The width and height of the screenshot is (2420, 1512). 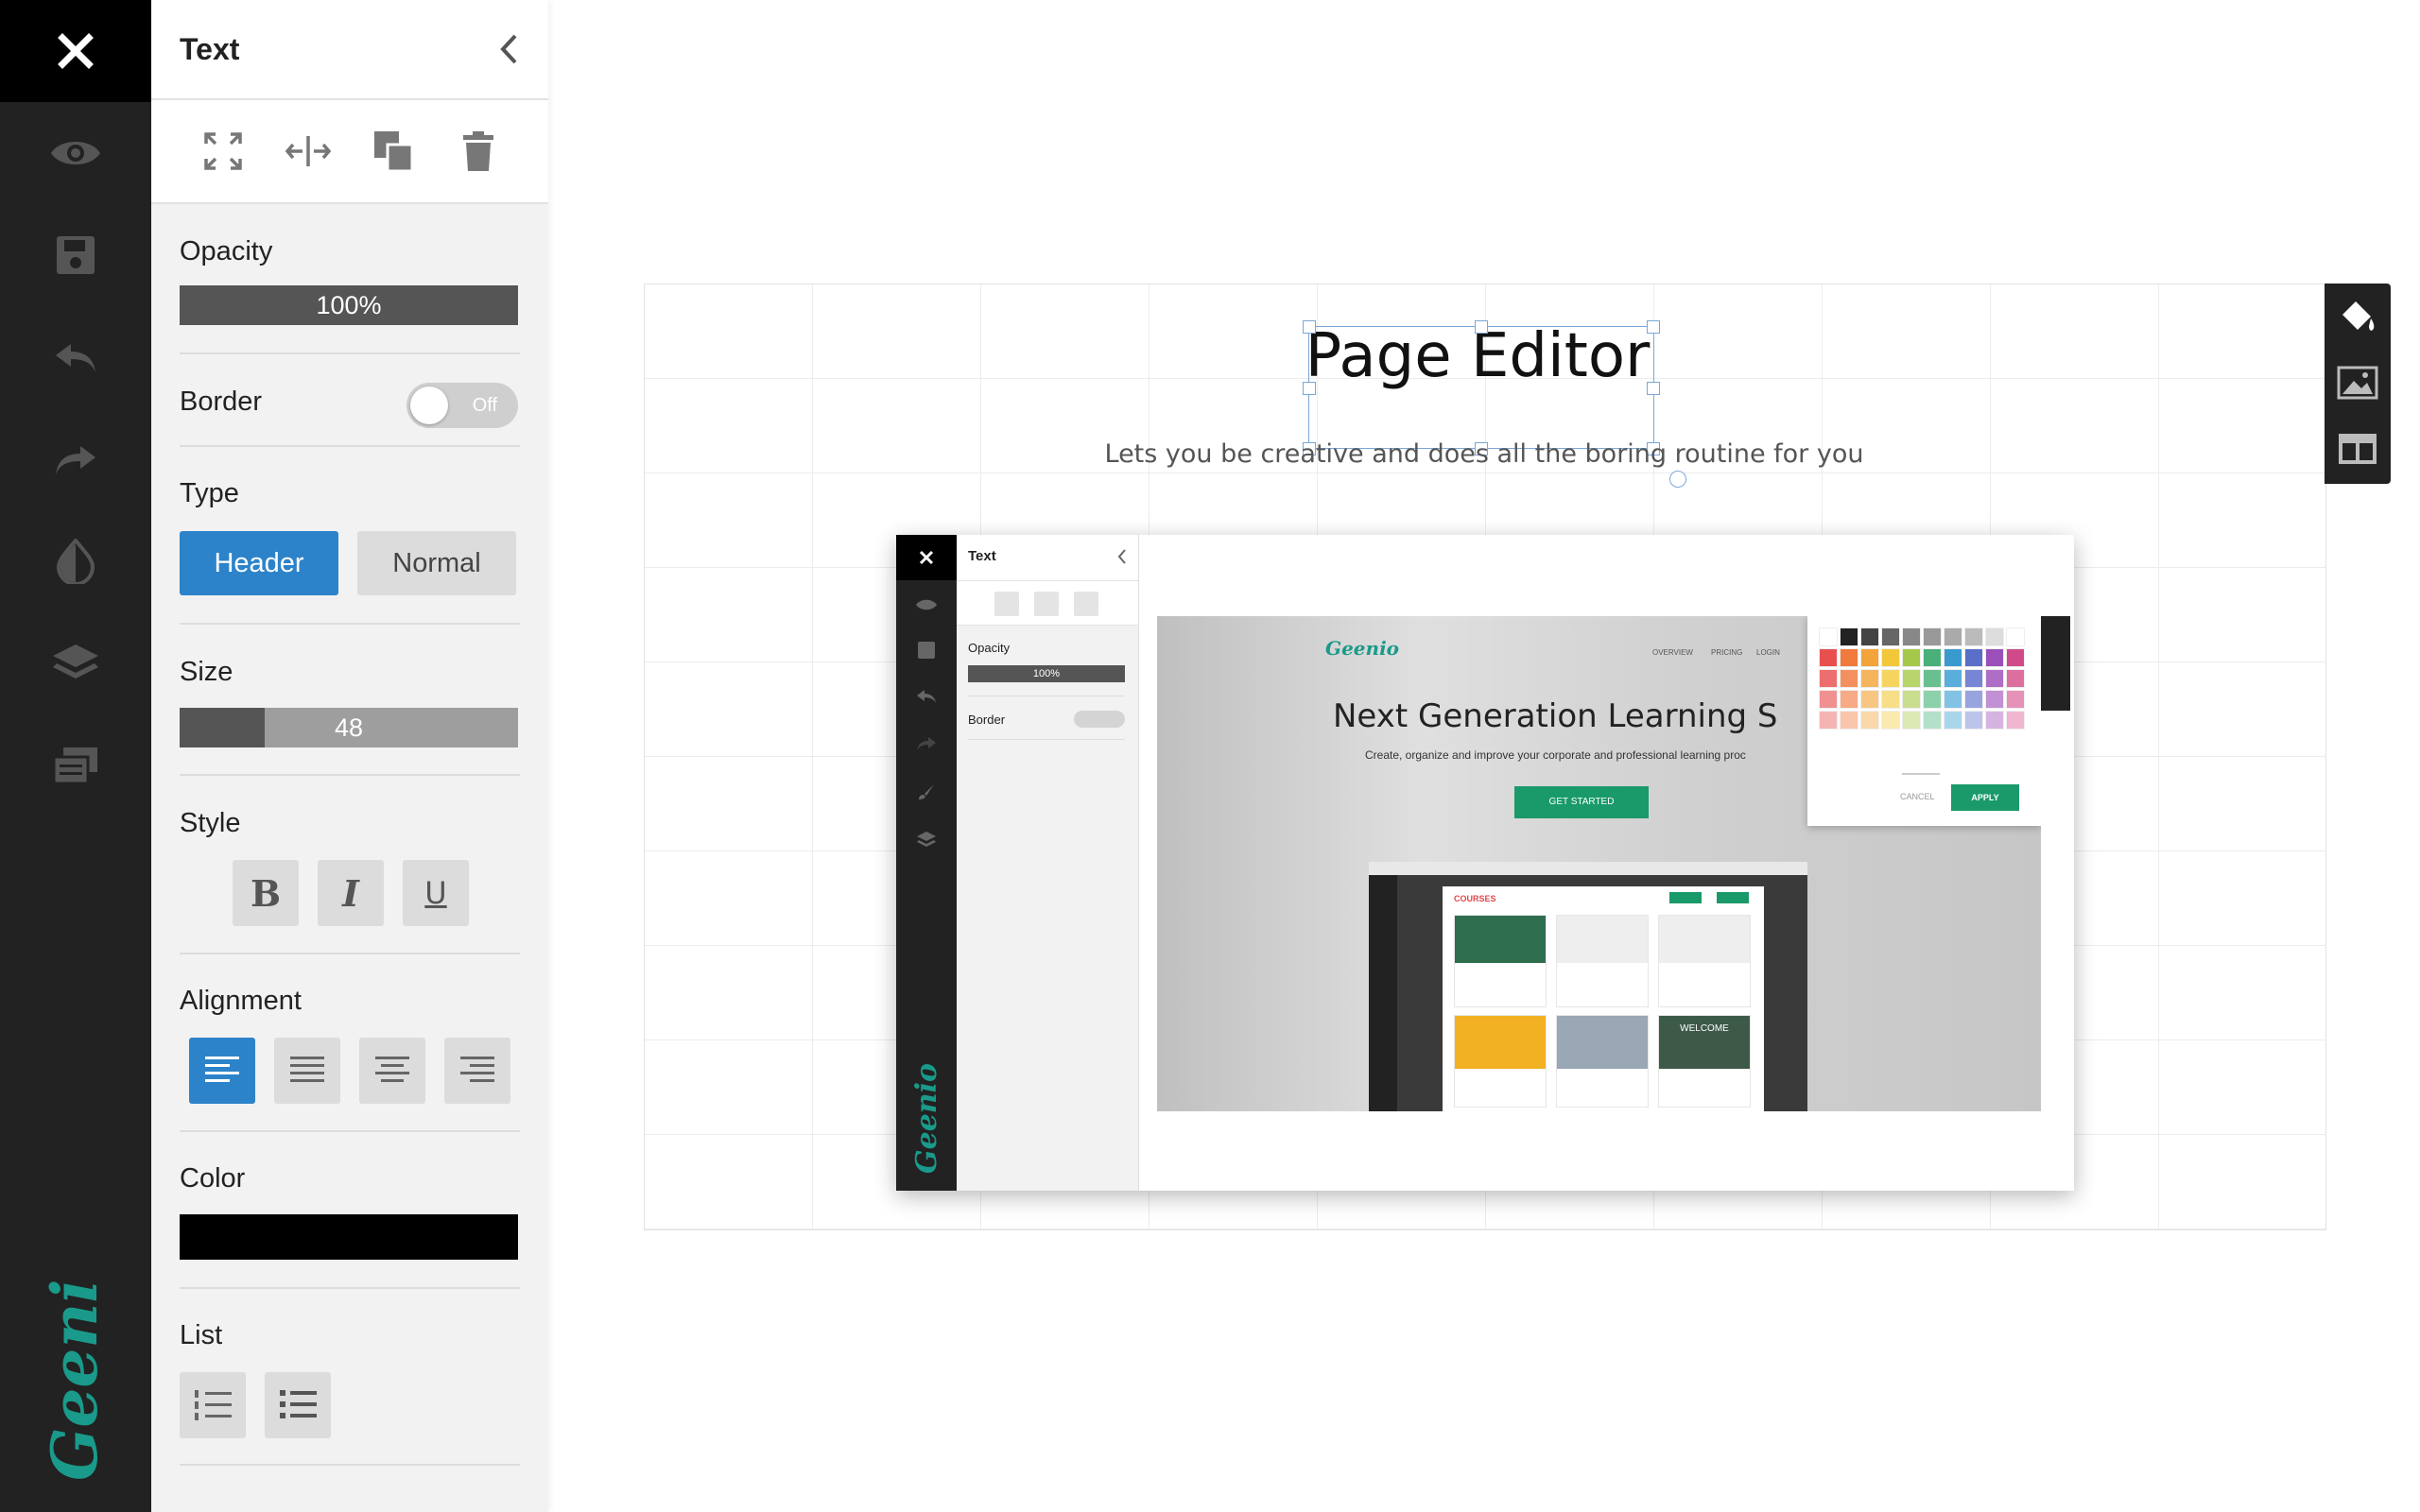 I want to click on rotate-handle, so click(x=1677, y=479).